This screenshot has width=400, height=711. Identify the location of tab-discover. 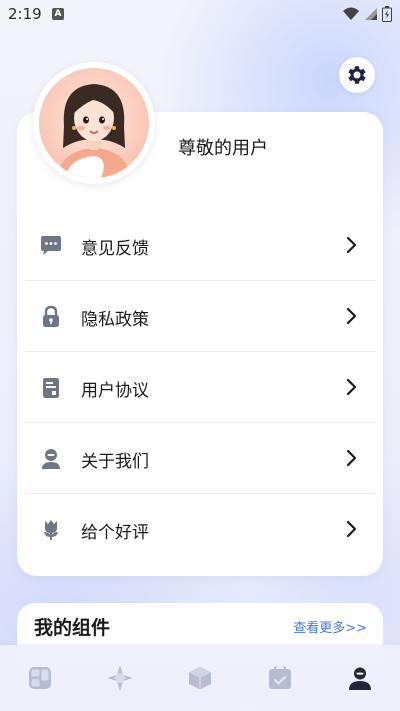
(120, 678).